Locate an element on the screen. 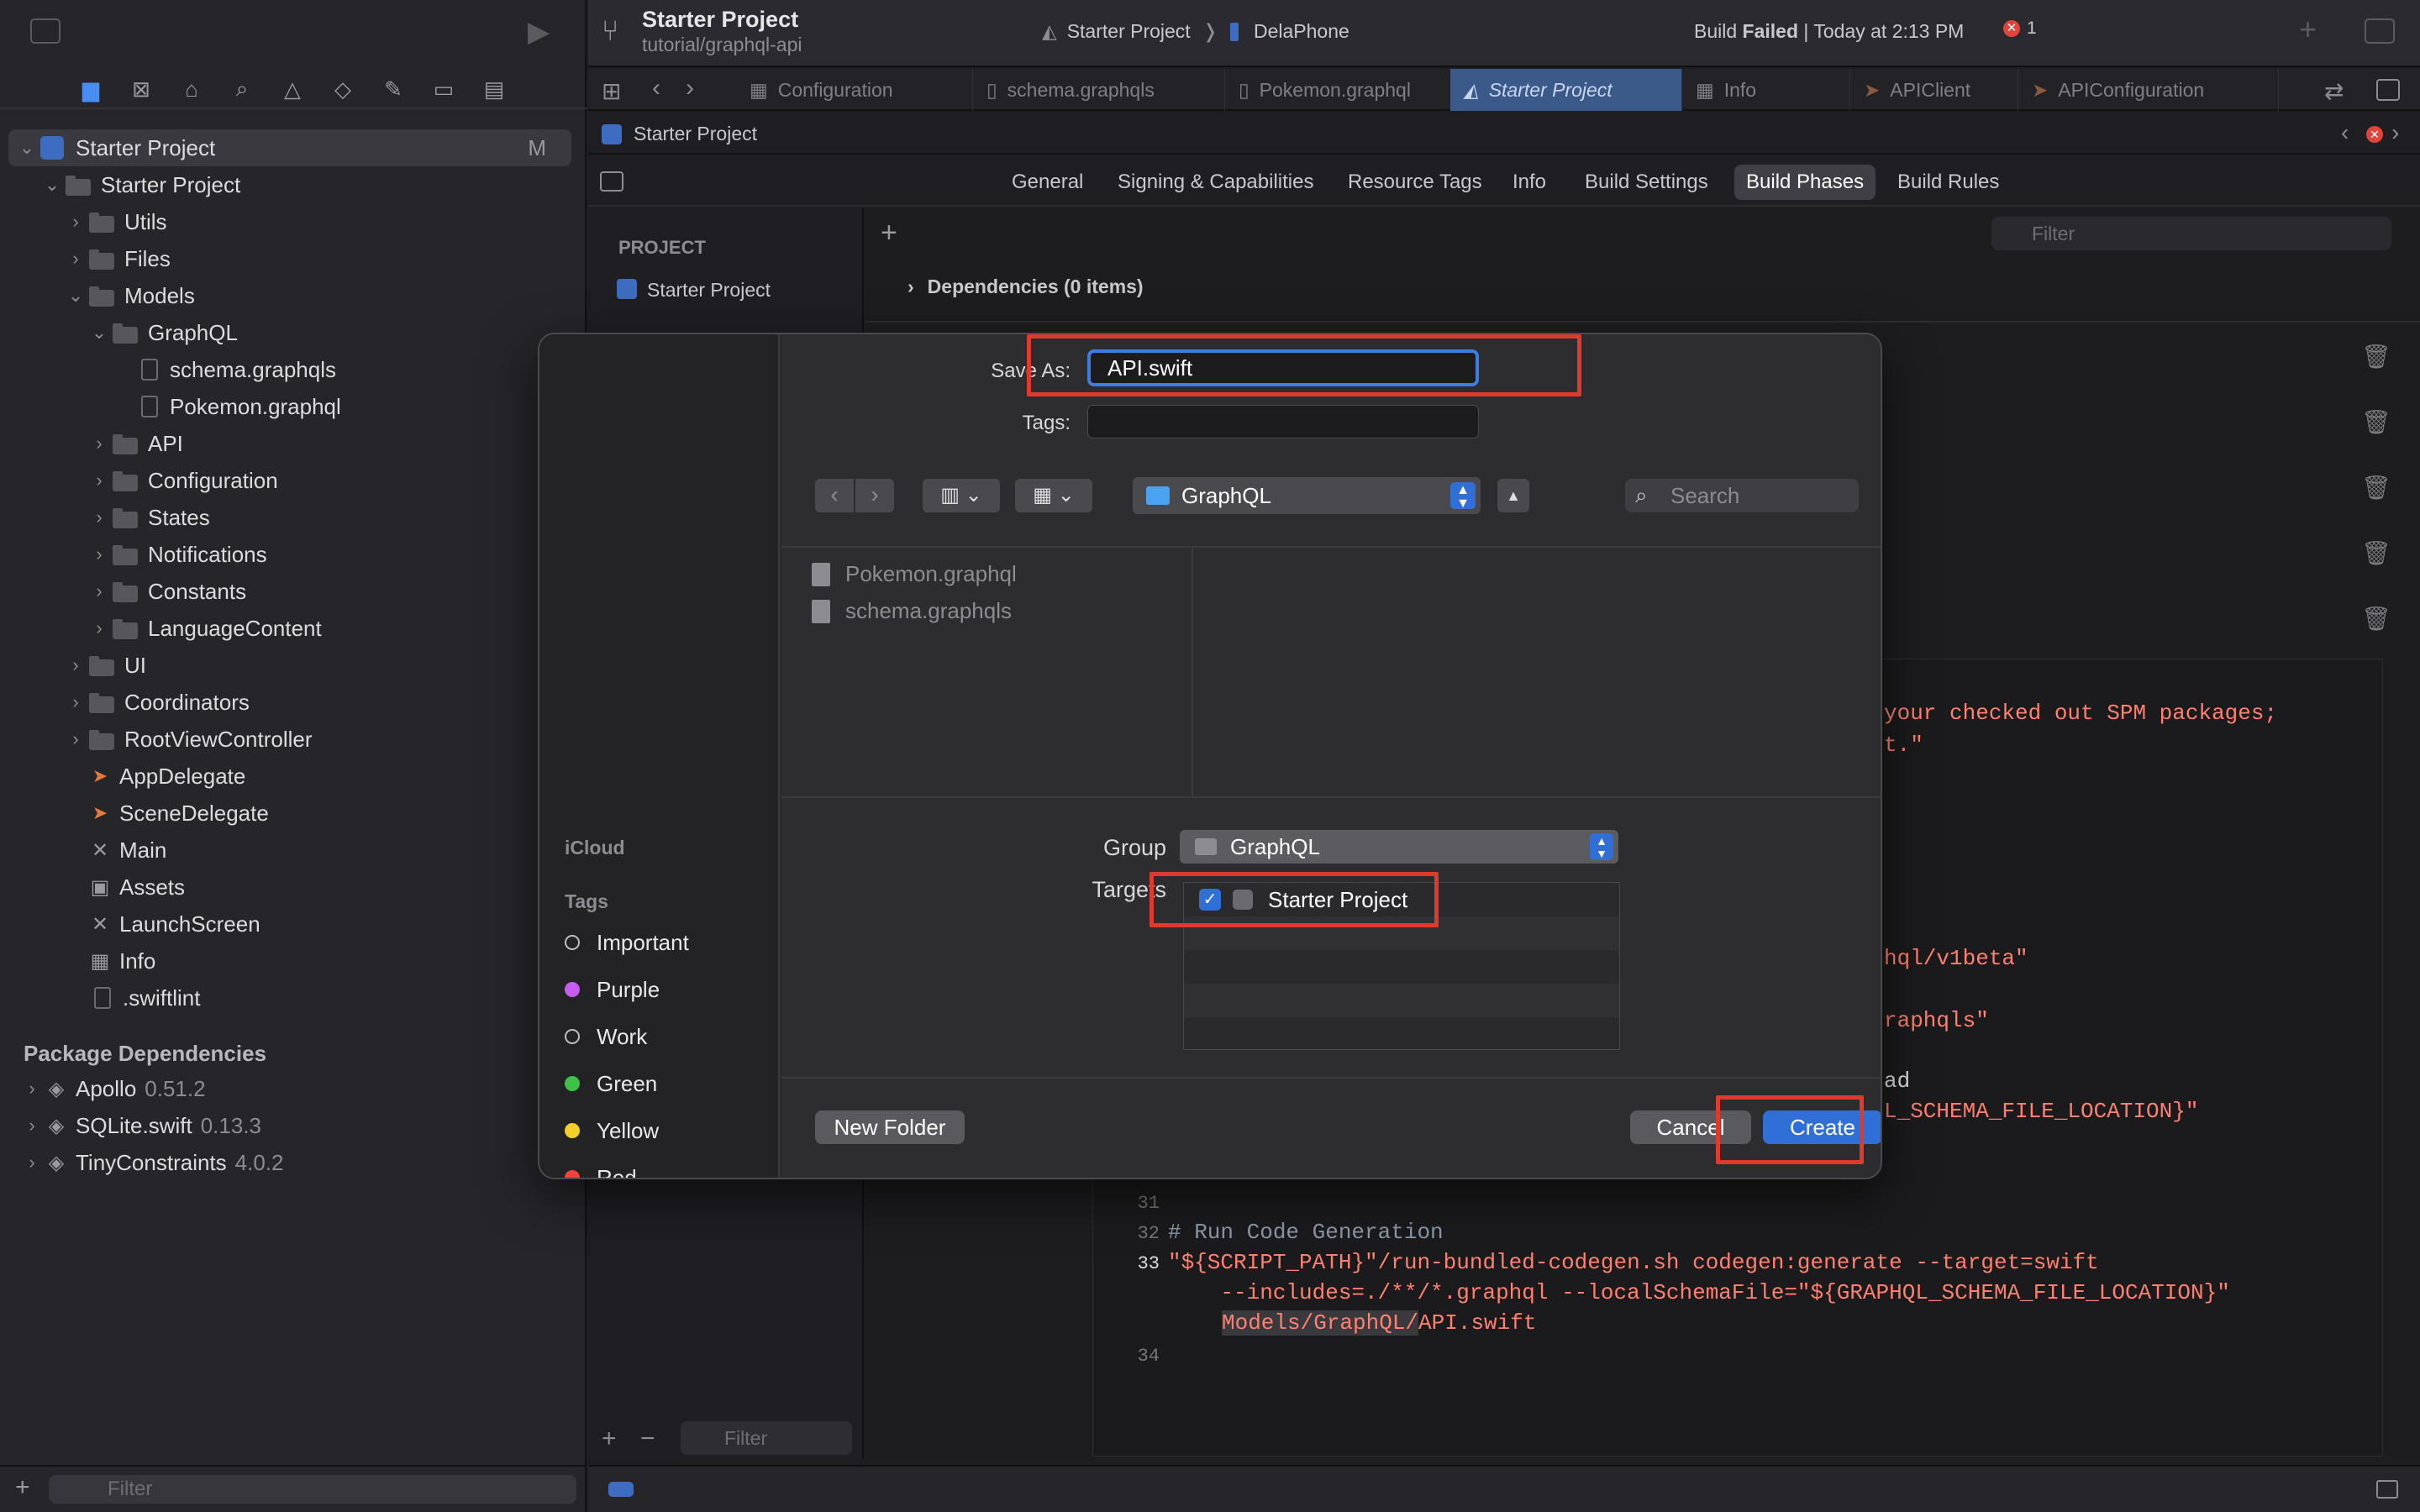 Image resolution: width=2420 pixels, height=1512 pixels. tree-item-configuration: › Configuration is located at coordinates (183, 480).